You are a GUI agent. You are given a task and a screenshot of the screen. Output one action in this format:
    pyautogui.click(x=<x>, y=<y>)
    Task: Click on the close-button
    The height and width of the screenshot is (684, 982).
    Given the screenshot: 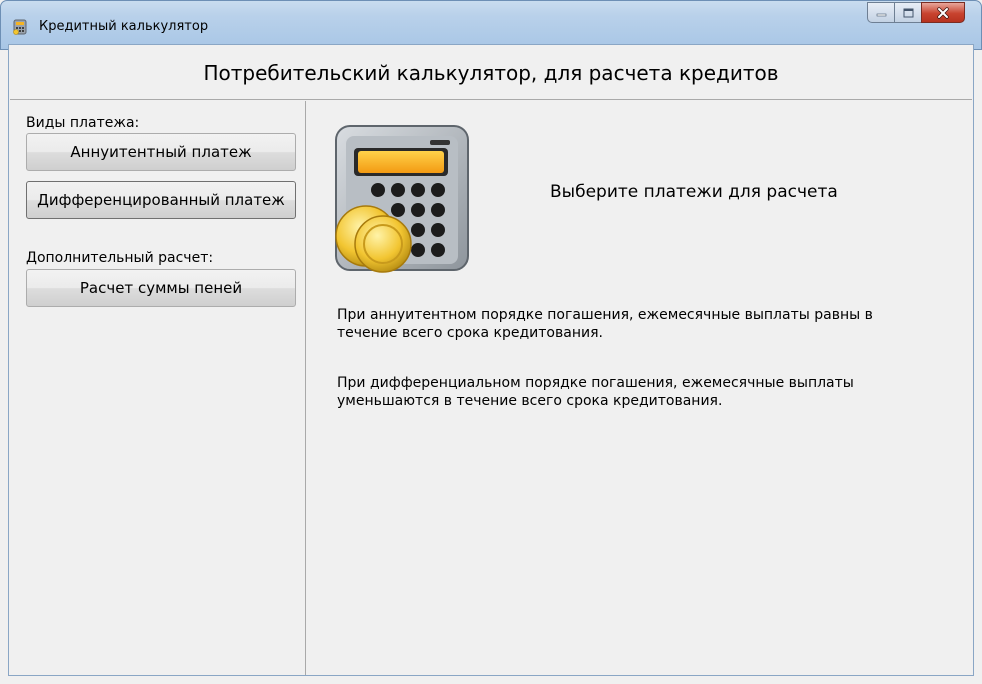 What is the action you would take?
    pyautogui.click(x=943, y=12)
    